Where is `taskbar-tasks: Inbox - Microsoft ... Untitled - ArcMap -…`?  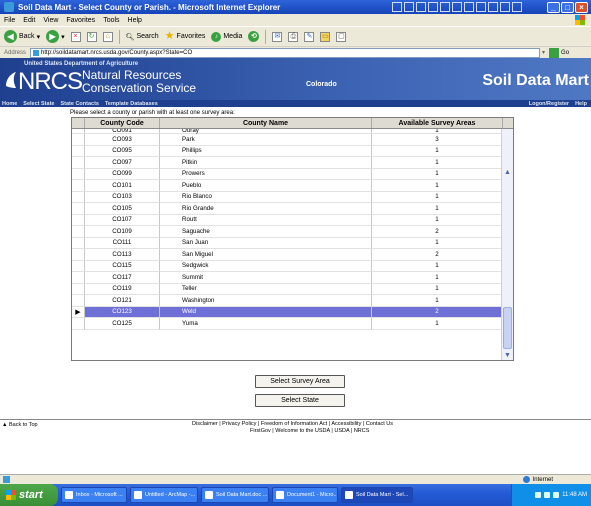 taskbar-tasks: Inbox - Microsoft ... Untitled - ArcMap -… is located at coordinates (235, 495).